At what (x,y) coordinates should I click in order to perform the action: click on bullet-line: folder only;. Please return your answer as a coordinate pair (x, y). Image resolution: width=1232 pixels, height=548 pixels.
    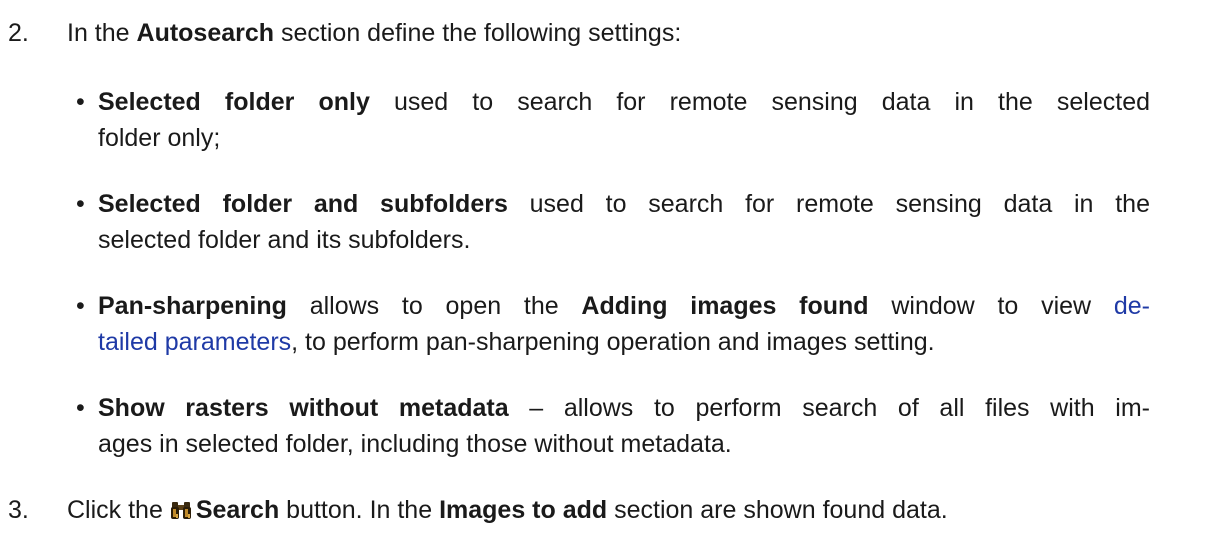
    Looking at the image, I should click on (159, 138).